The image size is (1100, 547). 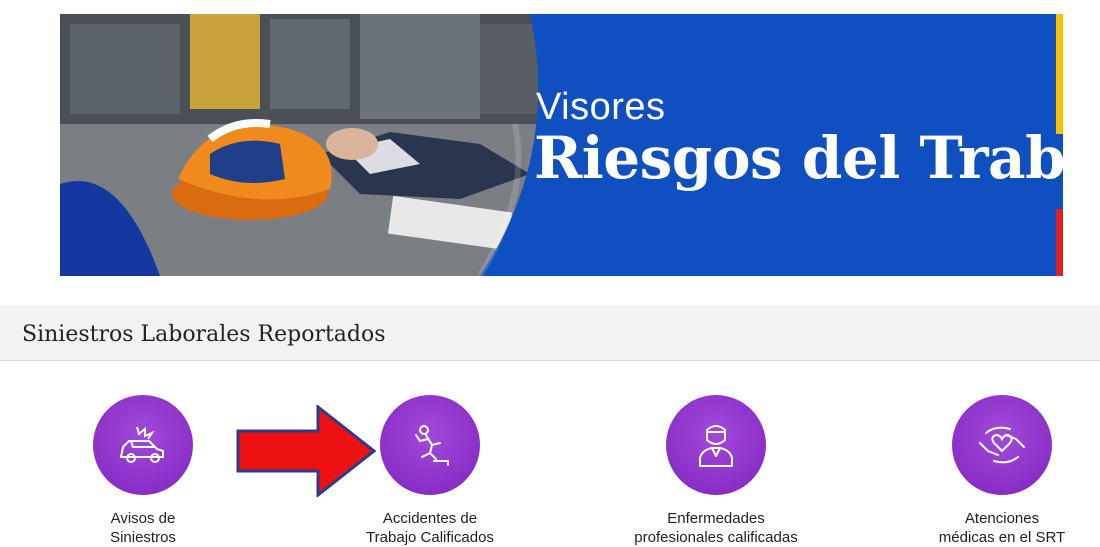 I want to click on car-crash-icon, so click(x=141, y=444).